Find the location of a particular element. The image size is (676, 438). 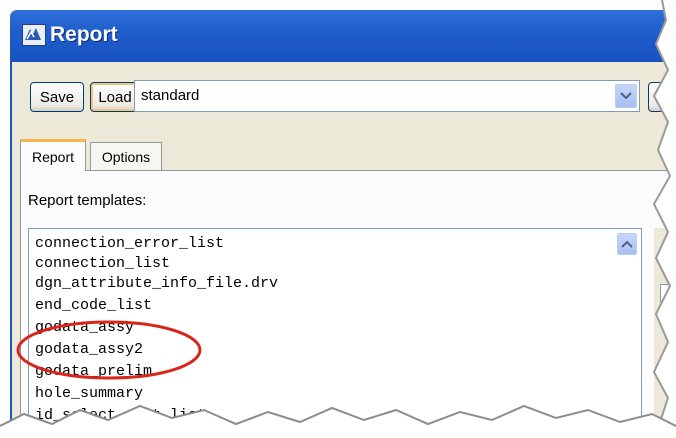

cut-off-button: S is located at coordinates (662, 97).